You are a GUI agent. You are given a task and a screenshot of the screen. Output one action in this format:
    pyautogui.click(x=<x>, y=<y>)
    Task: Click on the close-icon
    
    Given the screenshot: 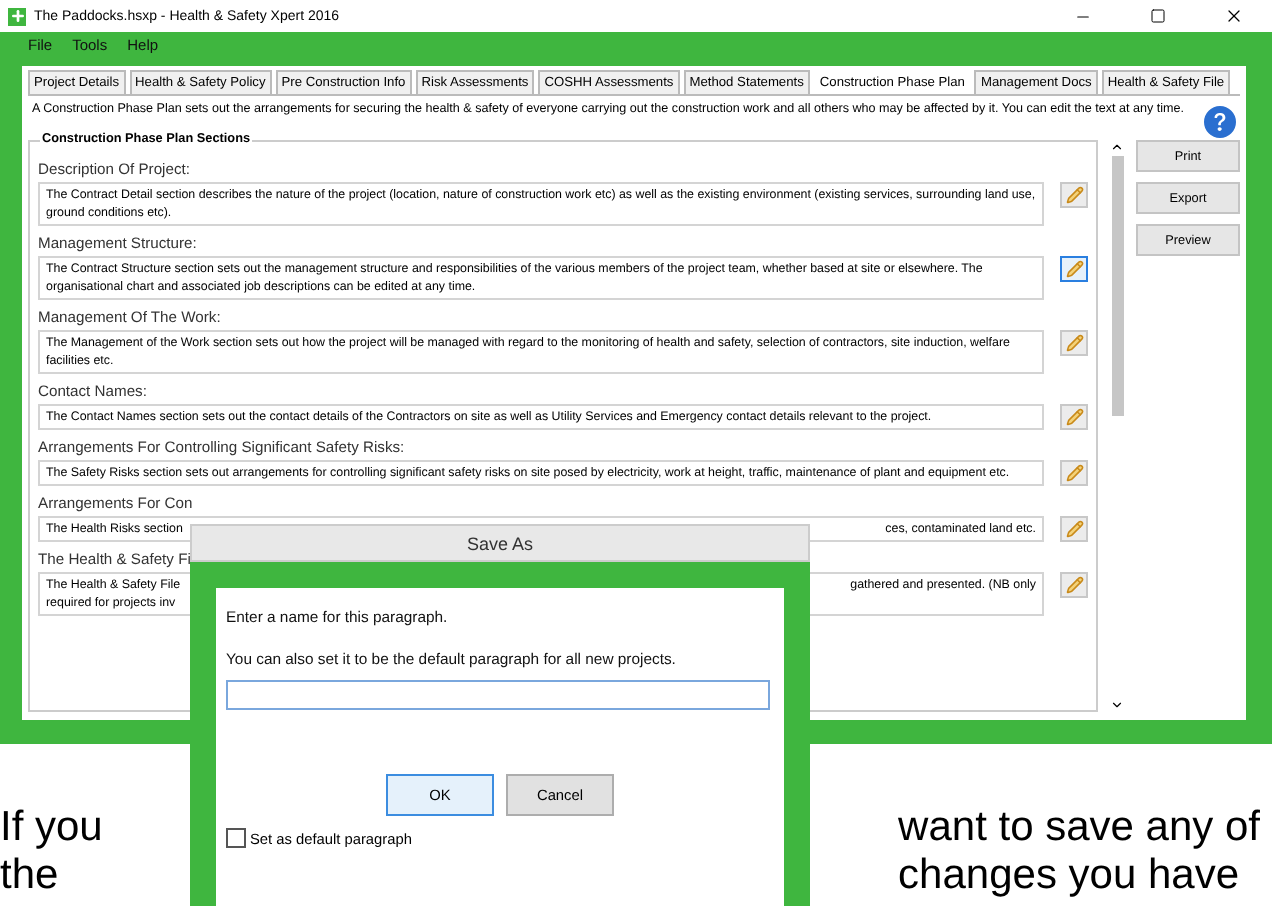 What is the action you would take?
    pyautogui.click(x=1234, y=16)
    